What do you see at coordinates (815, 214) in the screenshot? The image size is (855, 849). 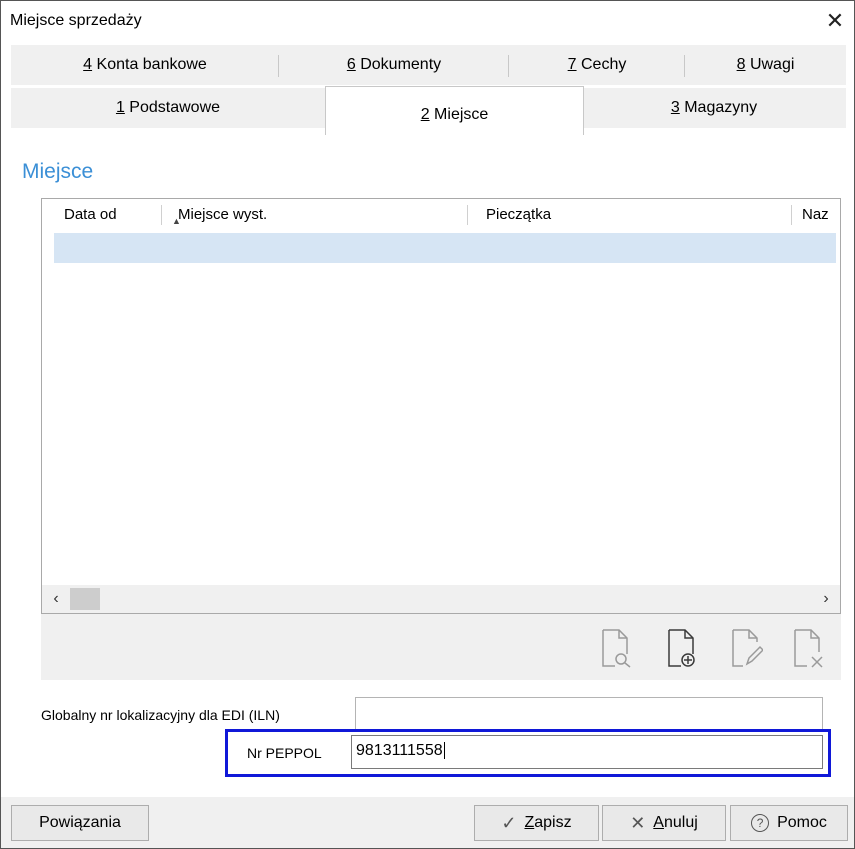 I see `column-label: Naz` at bounding box center [815, 214].